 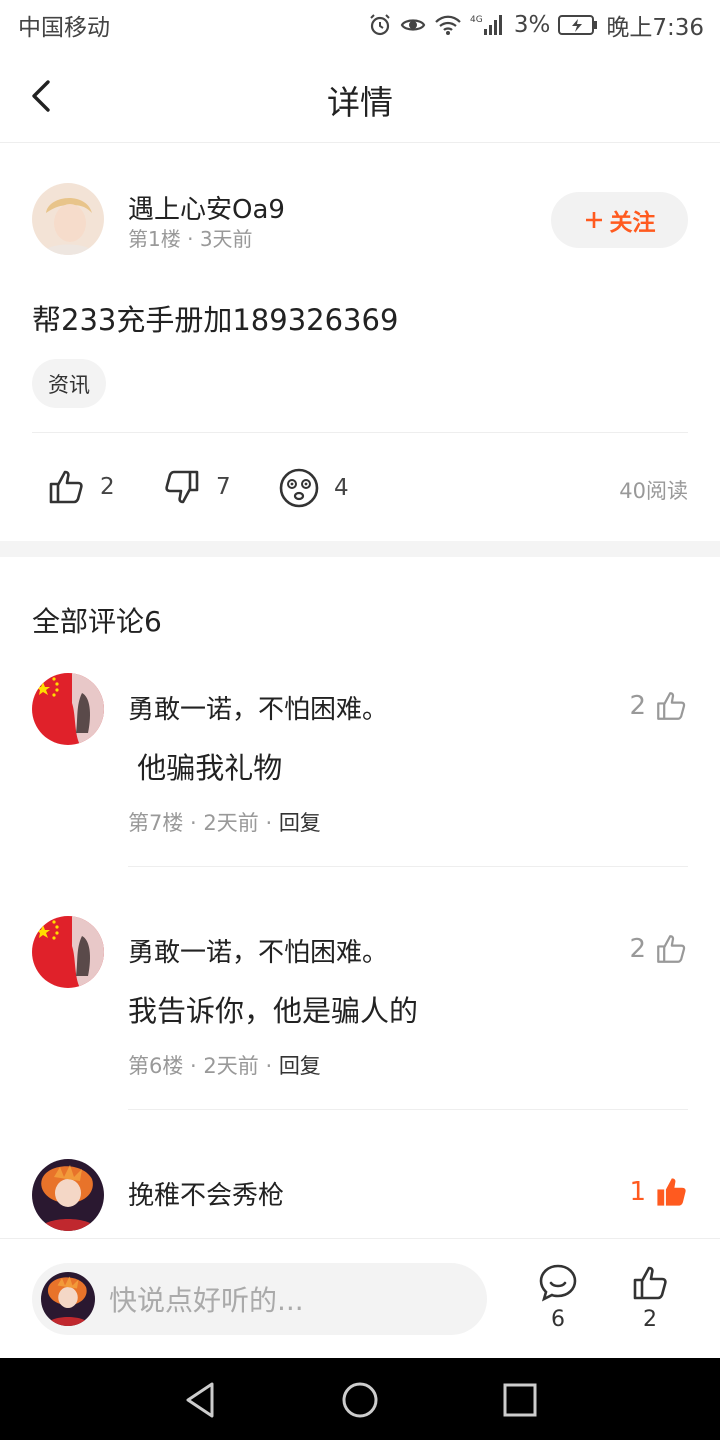 I want to click on dislike-reaction: 7, so click(x=196, y=487).